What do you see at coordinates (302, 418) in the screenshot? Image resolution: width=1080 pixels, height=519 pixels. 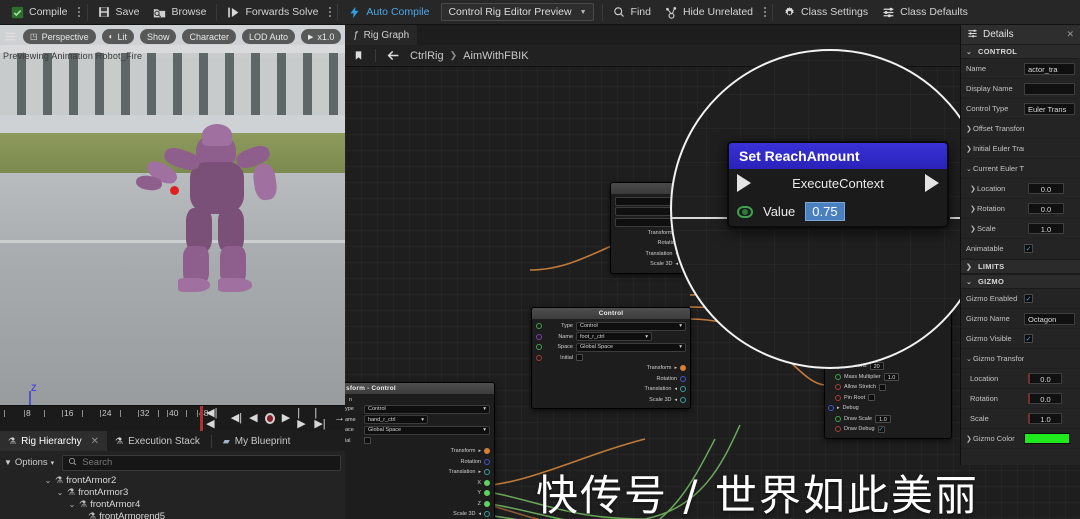 I see `next-frame-button: |▶` at bounding box center [302, 418].